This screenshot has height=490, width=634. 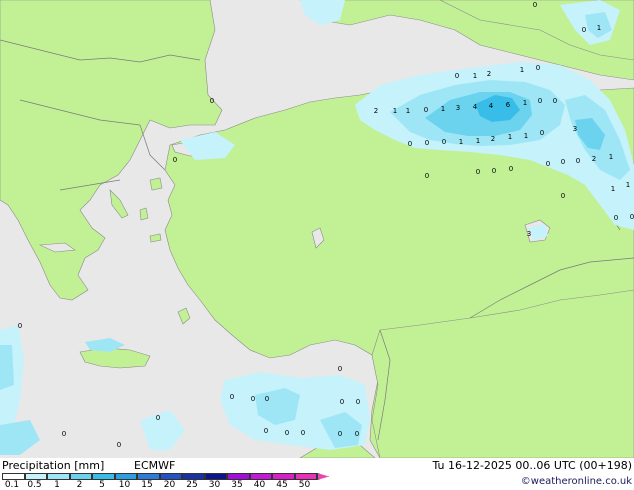 I want to click on scale-label: 5, so click(x=102, y=485).